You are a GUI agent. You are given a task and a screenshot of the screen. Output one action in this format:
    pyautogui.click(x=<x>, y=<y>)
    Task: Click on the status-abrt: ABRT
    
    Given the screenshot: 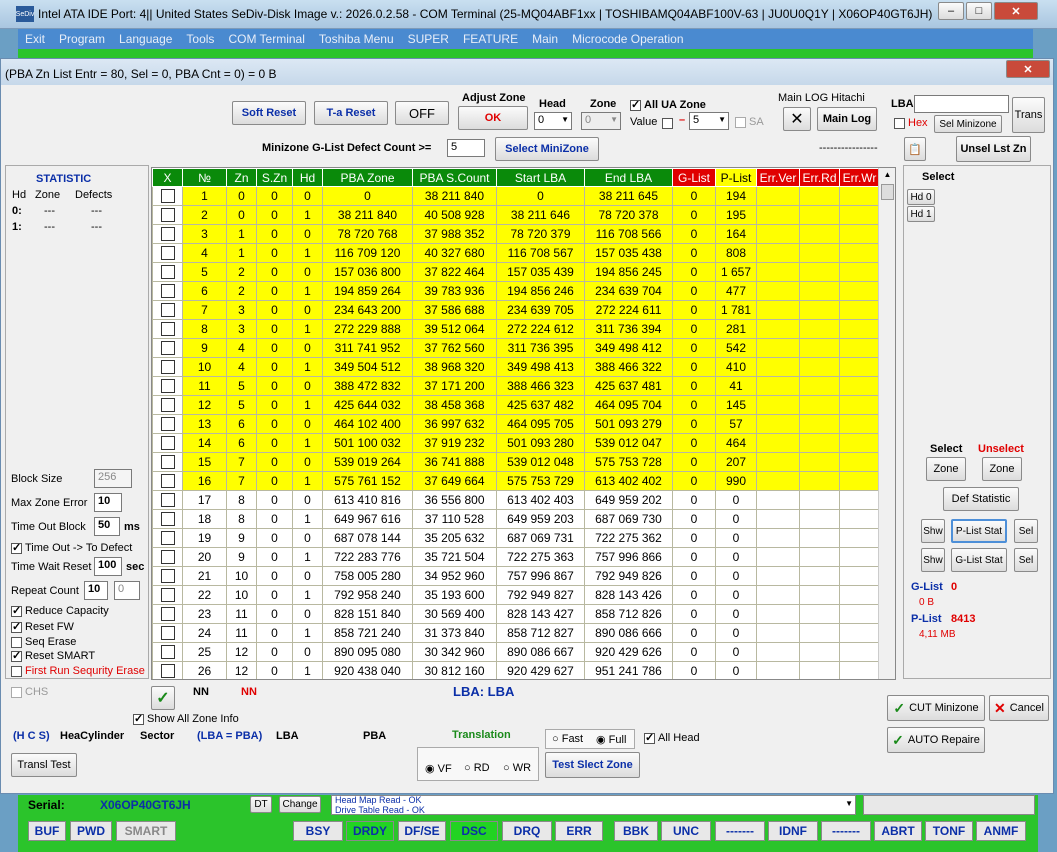 What is the action you would take?
    pyautogui.click(x=898, y=831)
    